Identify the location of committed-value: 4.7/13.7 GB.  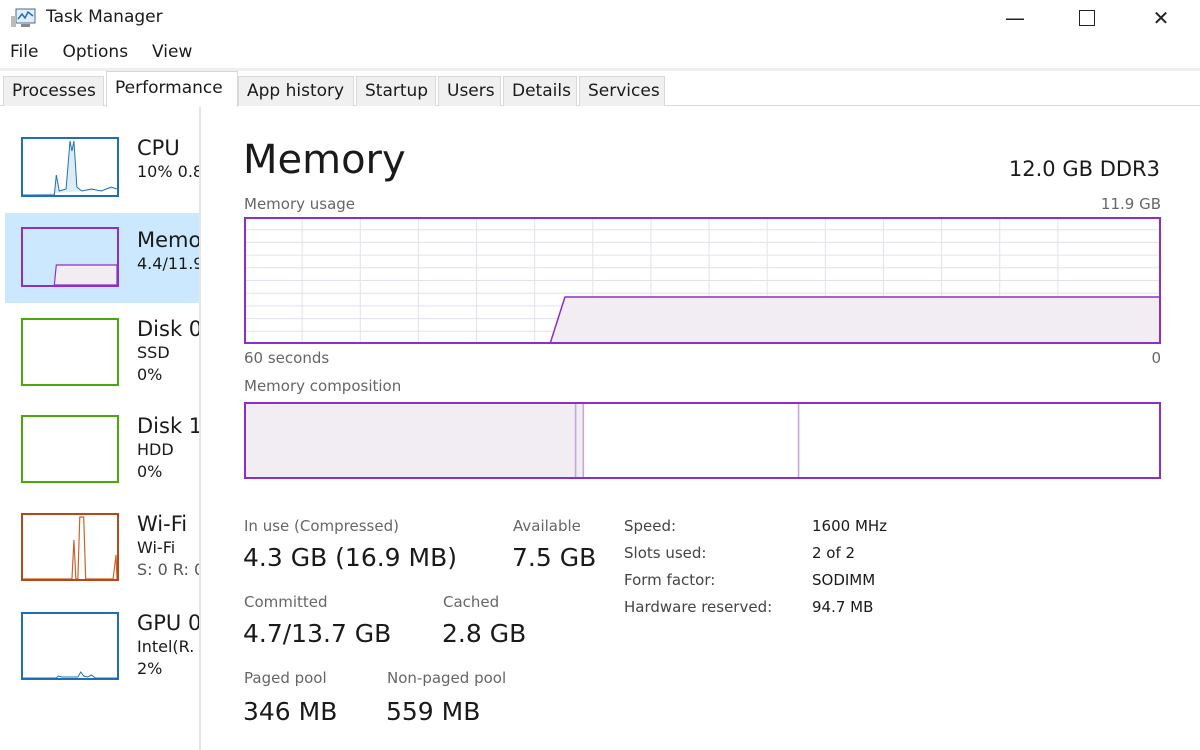
(317, 633).